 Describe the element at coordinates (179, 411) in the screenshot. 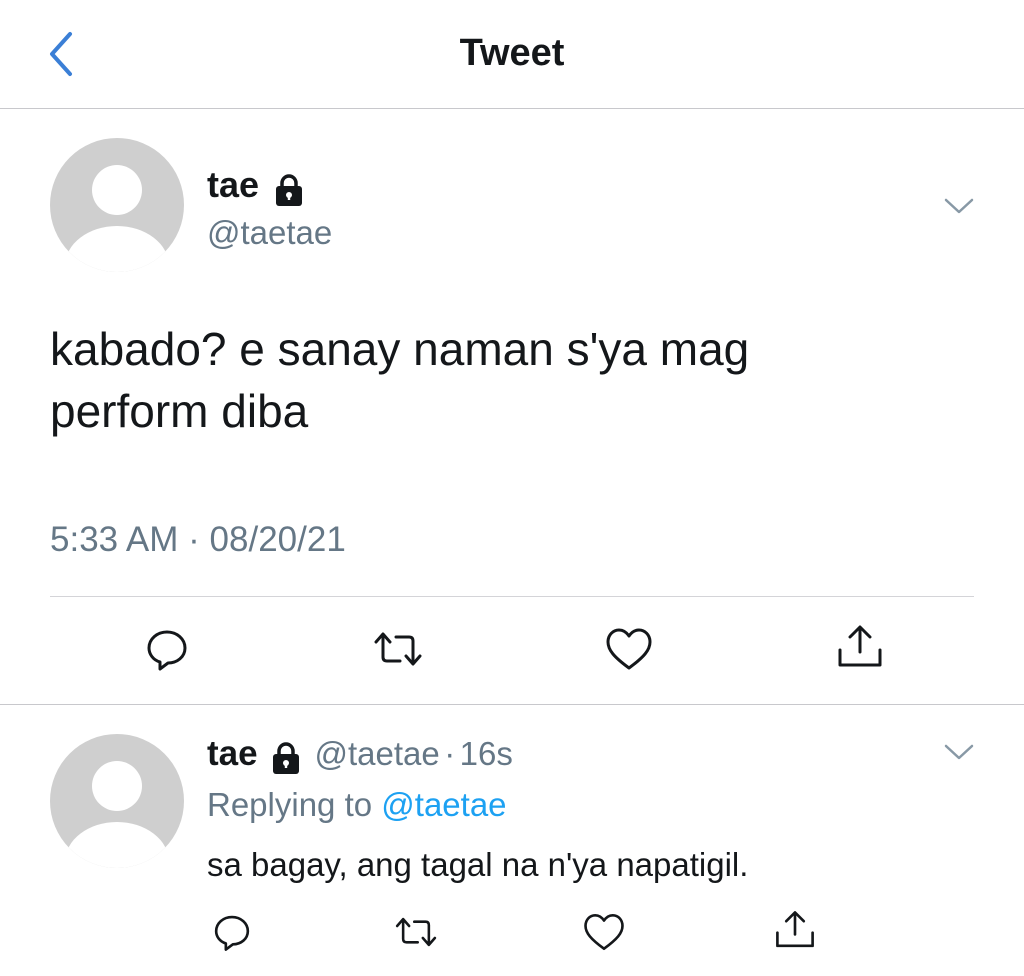

I see `tweet-text-line: perform diba` at that location.